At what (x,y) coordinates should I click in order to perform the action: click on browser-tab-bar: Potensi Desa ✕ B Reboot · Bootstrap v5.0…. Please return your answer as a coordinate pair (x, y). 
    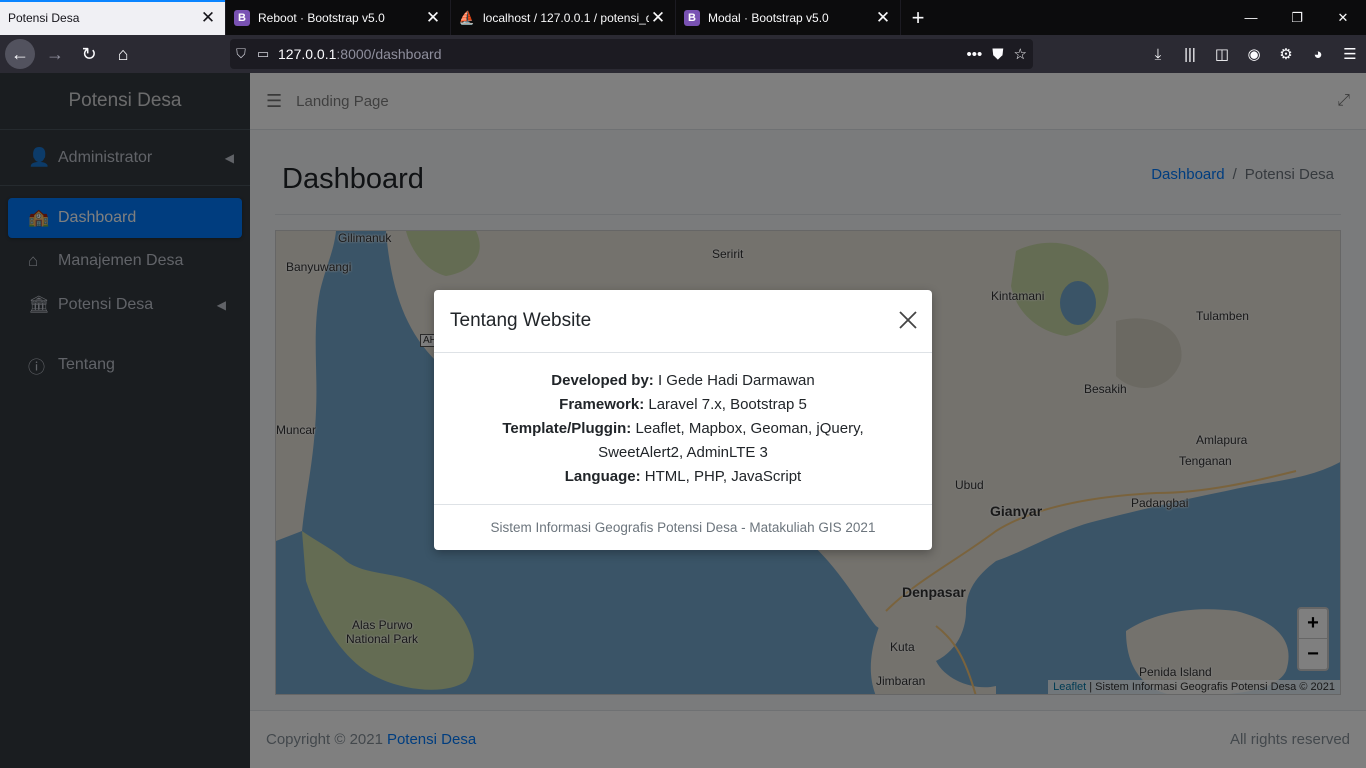
    Looking at the image, I should click on (683, 17).